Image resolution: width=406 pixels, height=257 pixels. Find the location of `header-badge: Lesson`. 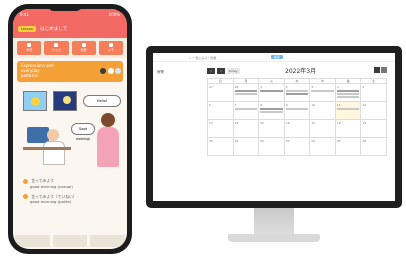

header-badge: Lesson is located at coordinates (27, 29).